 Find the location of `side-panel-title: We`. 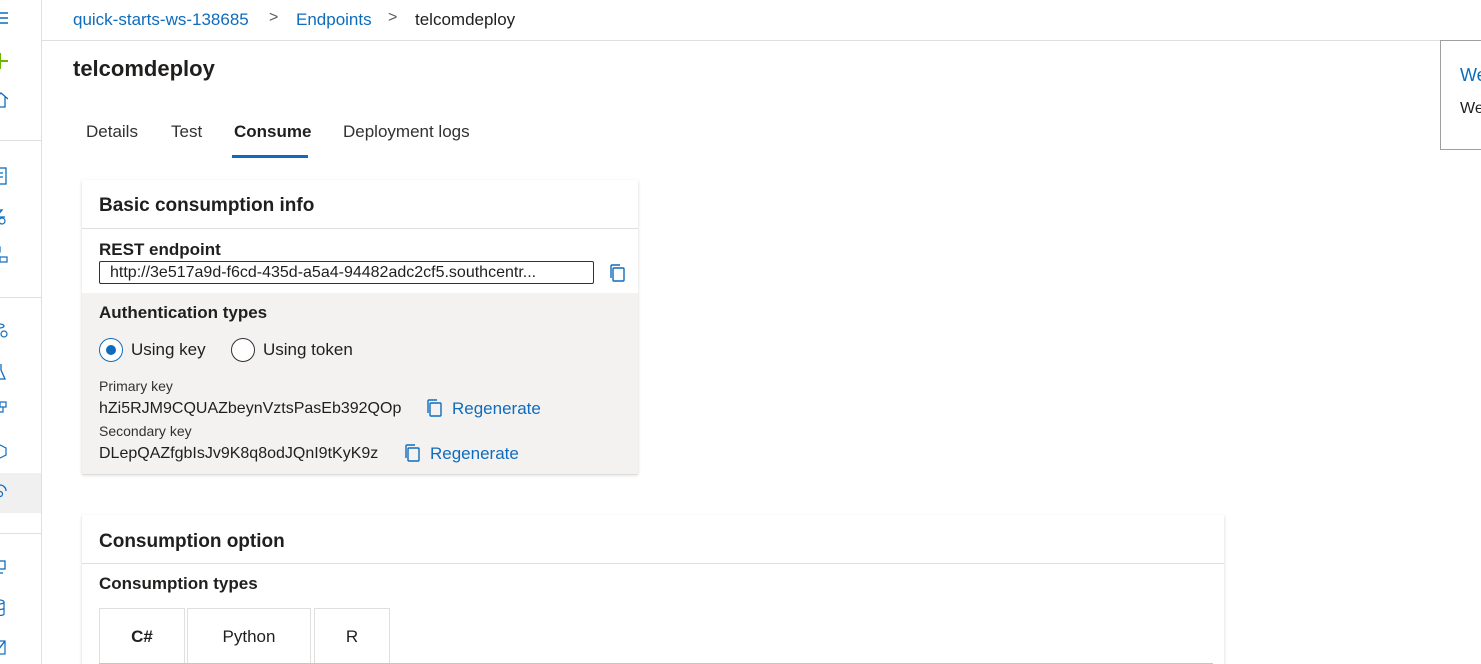

side-panel-title: We is located at coordinates (1470, 75).